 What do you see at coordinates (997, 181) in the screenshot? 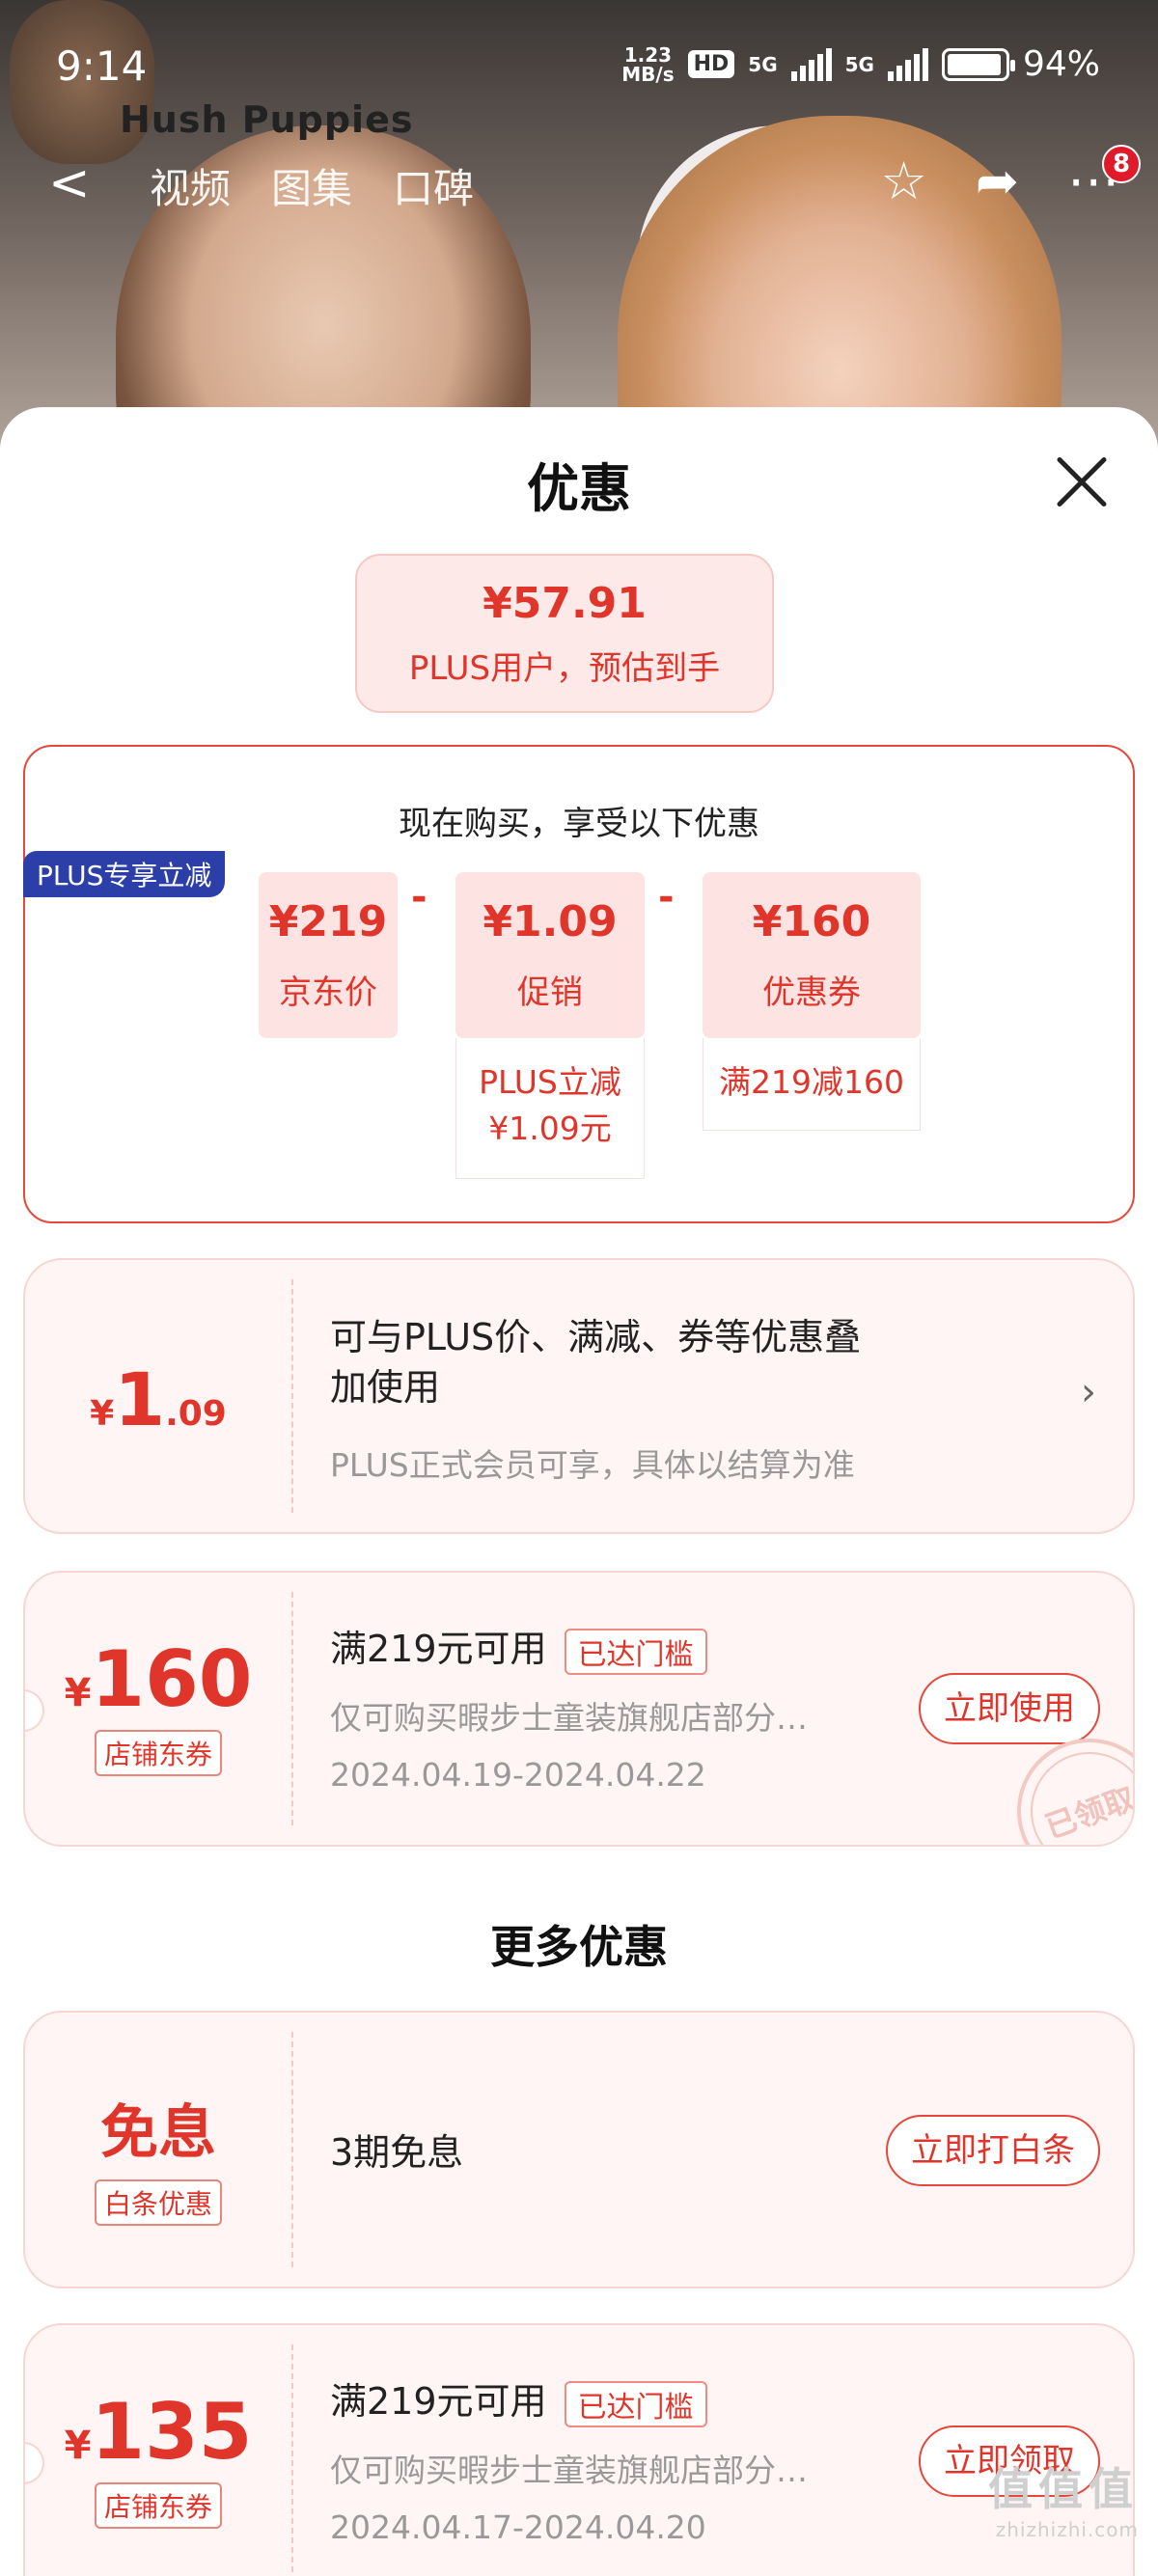
I see `share-icon: ➦` at bounding box center [997, 181].